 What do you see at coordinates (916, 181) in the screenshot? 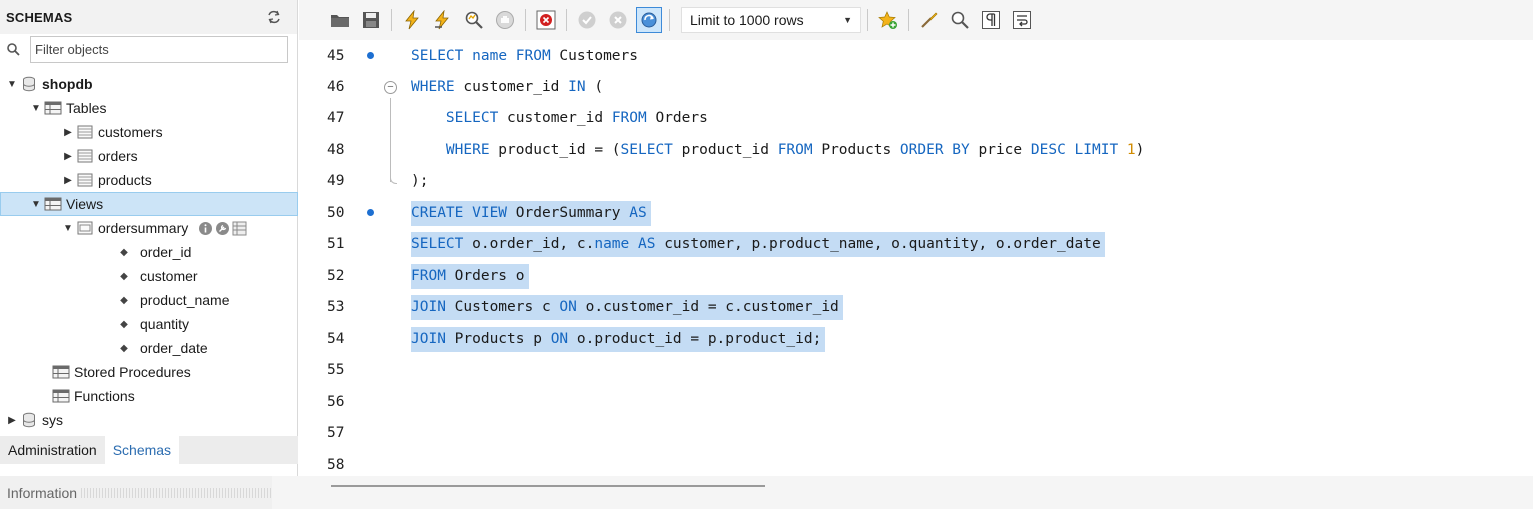
I see `code-line: 49 );` at bounding box center [916, 181].